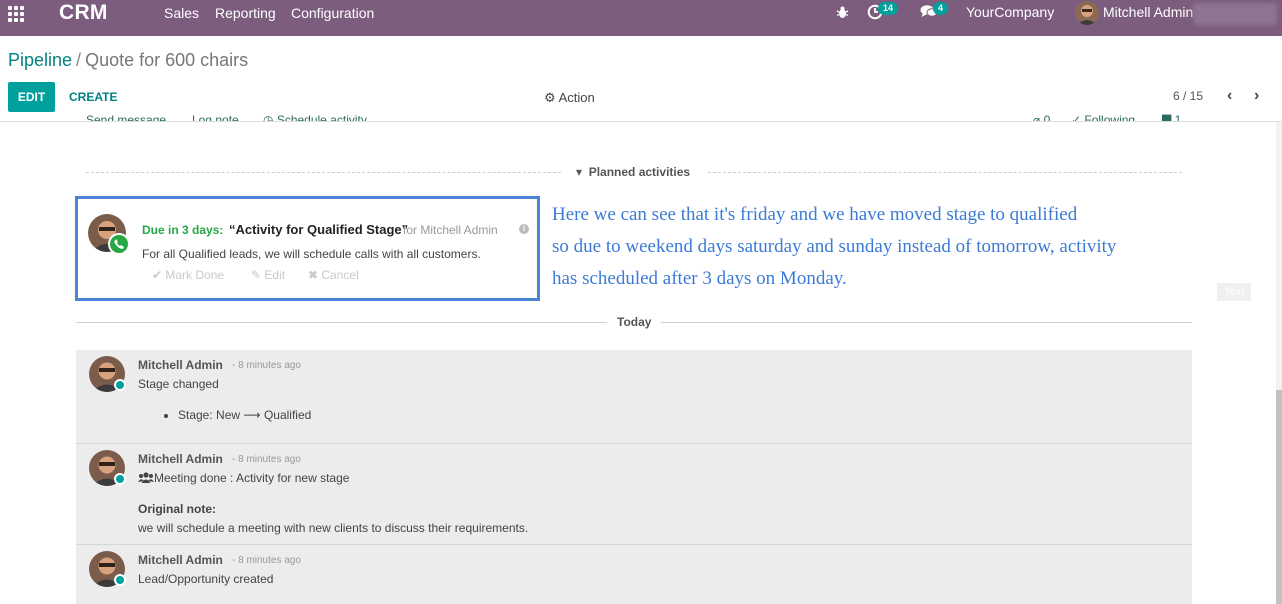 The width and height of the screenshot is (1282, 604). Describe the element at coordinates (641, 121) in the screenshot. I see `control-panel-border` at that location.